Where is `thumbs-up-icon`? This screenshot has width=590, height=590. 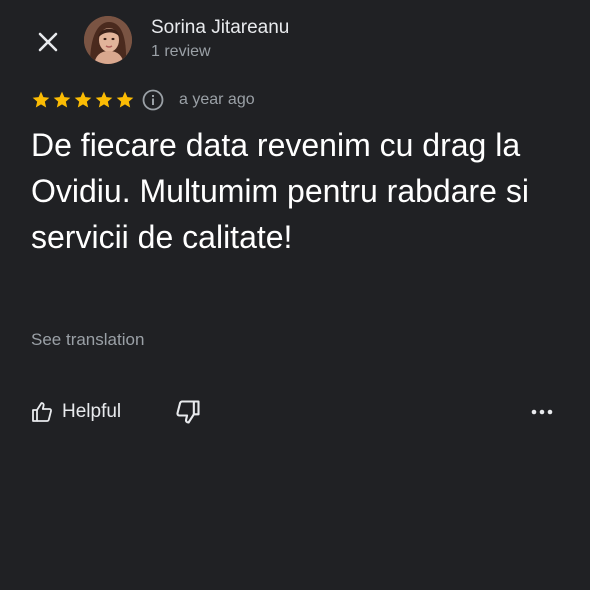
thumbs-up-icon is located at coordinates (42, 412).